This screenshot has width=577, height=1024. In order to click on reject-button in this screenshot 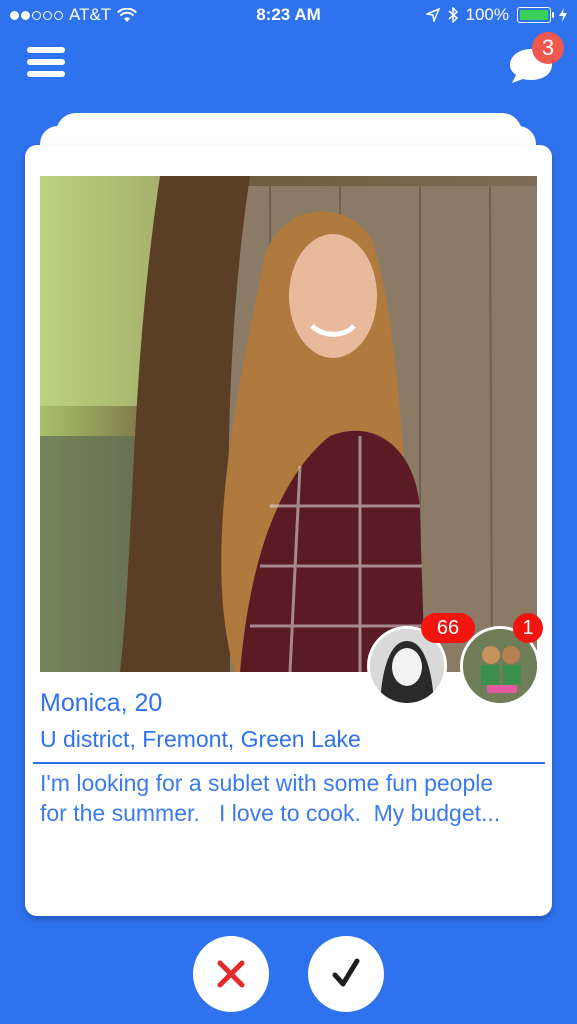, I will do `click(231, 974)`.